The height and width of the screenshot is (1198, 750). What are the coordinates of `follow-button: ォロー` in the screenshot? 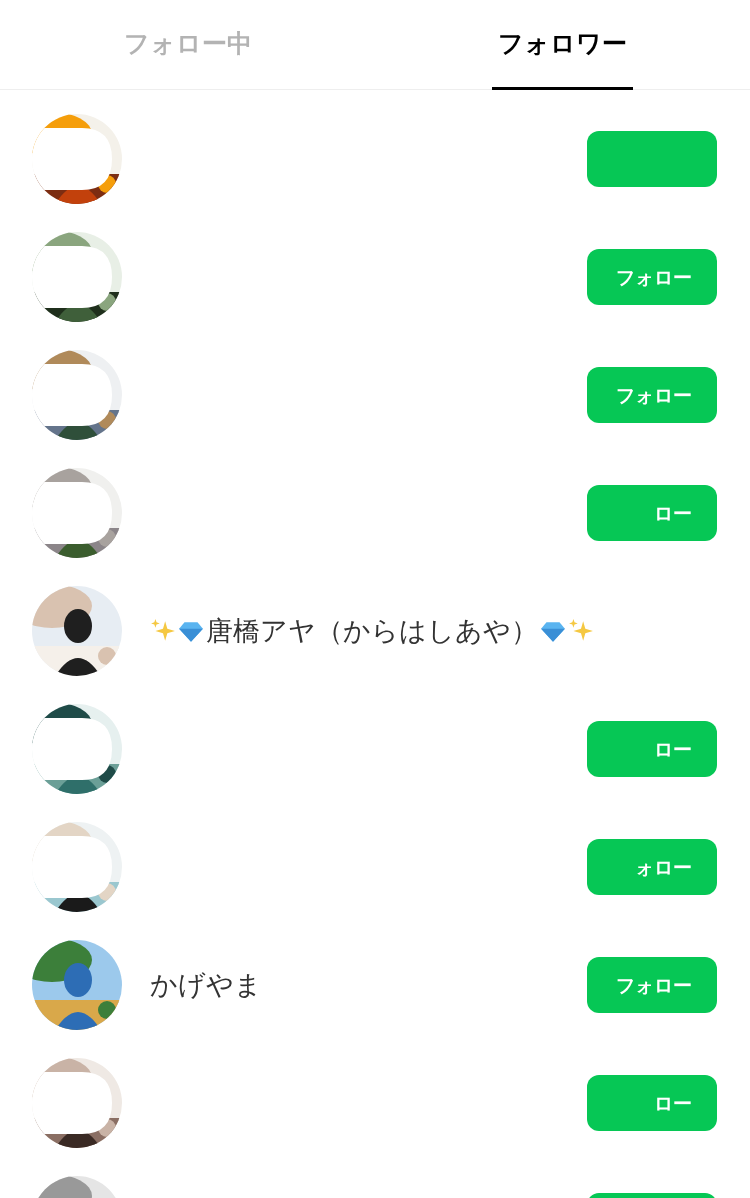 It's located at (652, 867).